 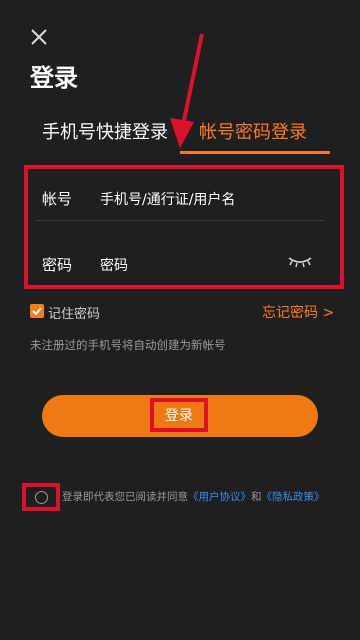 I want to click on agreement-and: 和, so click(x=256, y=497).